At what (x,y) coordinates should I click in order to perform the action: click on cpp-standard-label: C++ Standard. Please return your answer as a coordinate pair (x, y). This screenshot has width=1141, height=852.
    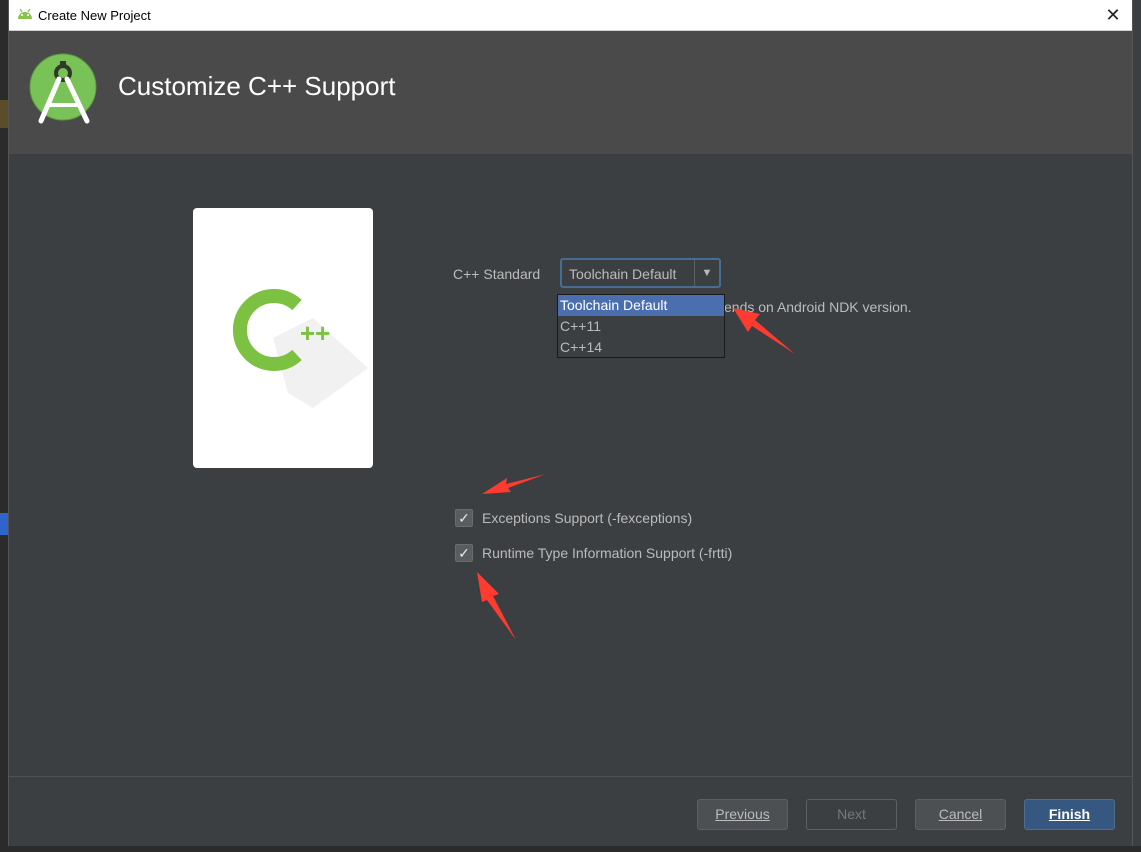
    Looking at the image, I should click on (497, 274).